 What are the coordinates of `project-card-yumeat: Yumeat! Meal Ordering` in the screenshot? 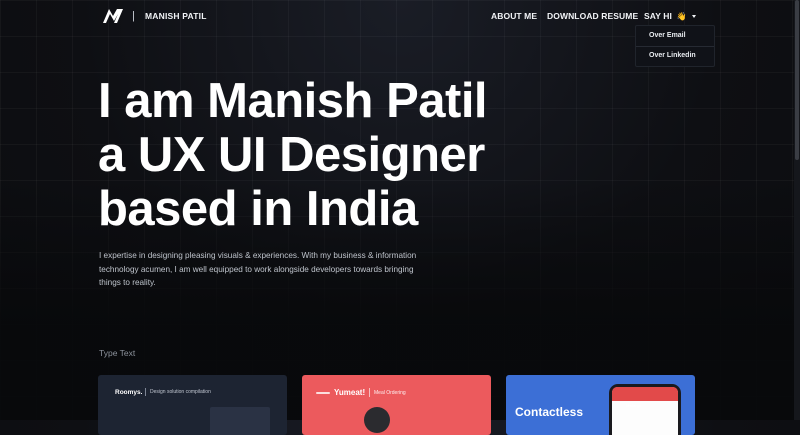 It's located at (396, 405).